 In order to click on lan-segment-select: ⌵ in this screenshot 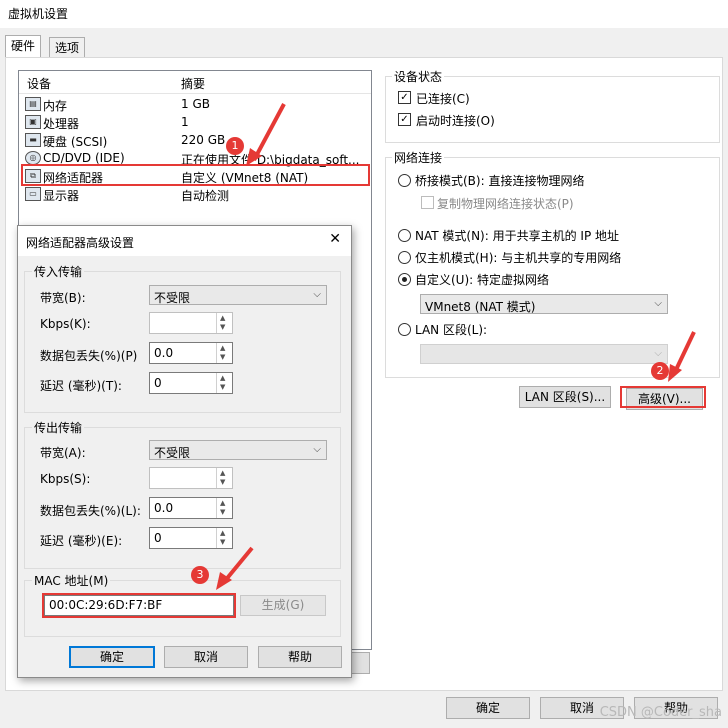, I will do `click(544, 354)`.